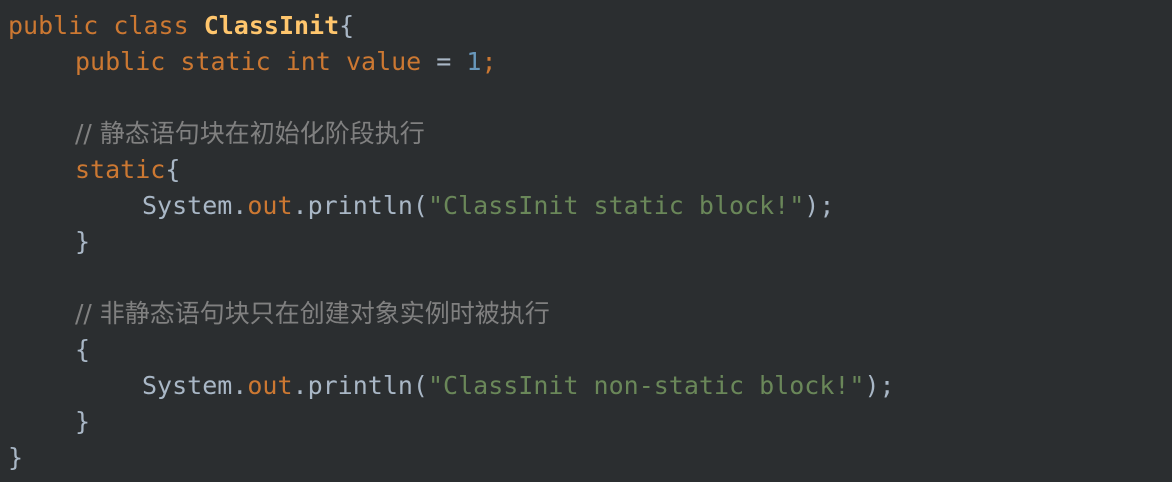 The width and height of the screenshot is (1172, 482). I want to click on string-literal: "ClassInit non-static block!", so click(646, 385).